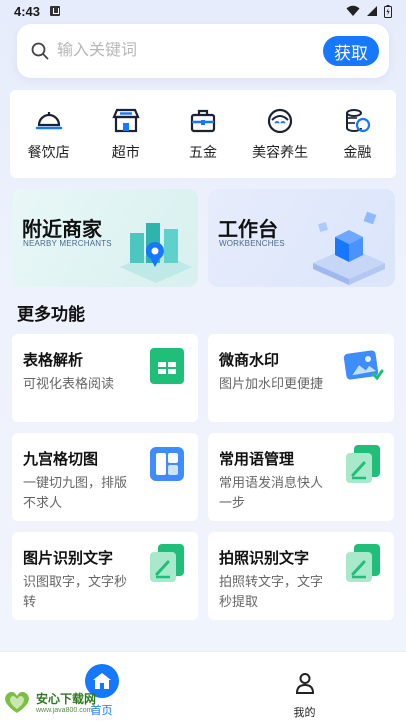 The height and width of the screenshot is (721, 406). I want to click on notification-icon, so click(55, 11).